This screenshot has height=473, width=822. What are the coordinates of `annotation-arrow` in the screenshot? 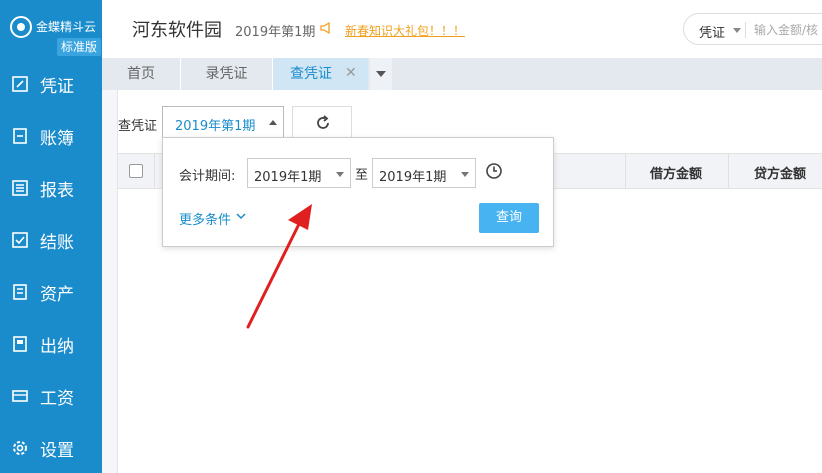 It's located at (279, 266).